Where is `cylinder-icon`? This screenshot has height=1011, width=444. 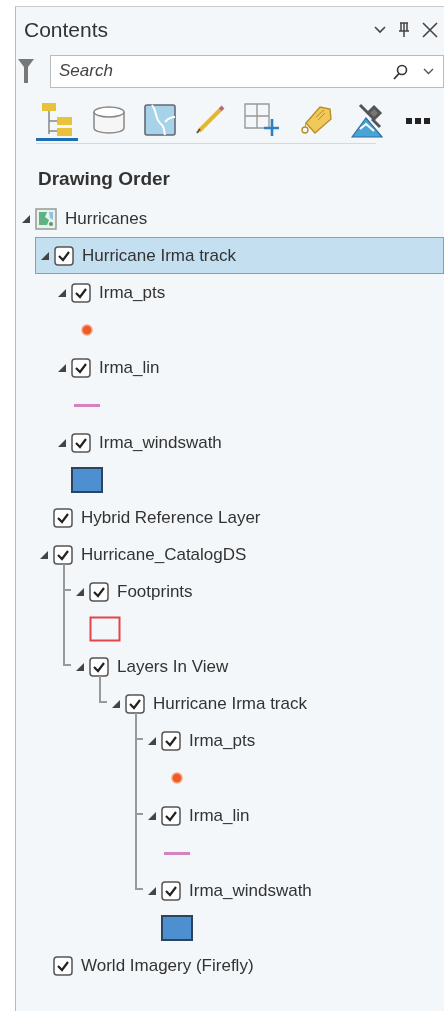
cylinder-icon is located at coordinates (109, 119).